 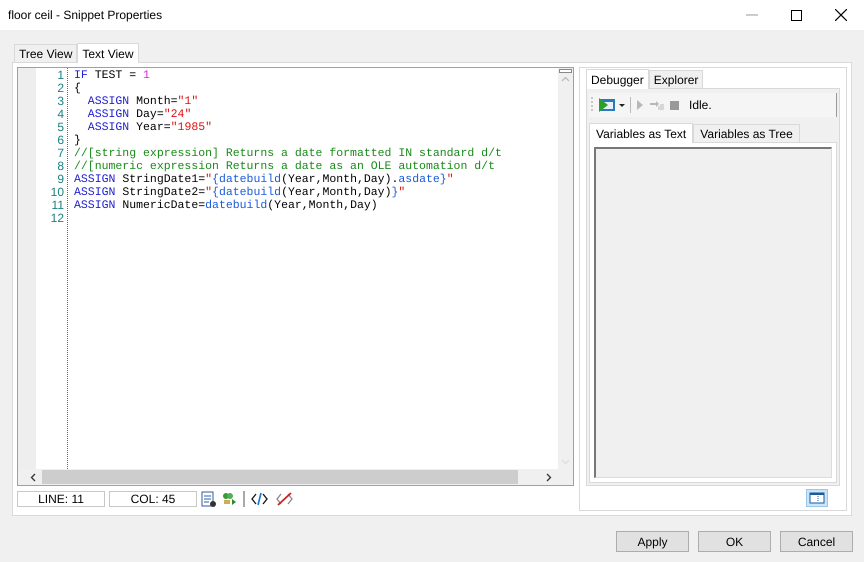 I want to click on line-number: 11, so click(x=57, y=205).